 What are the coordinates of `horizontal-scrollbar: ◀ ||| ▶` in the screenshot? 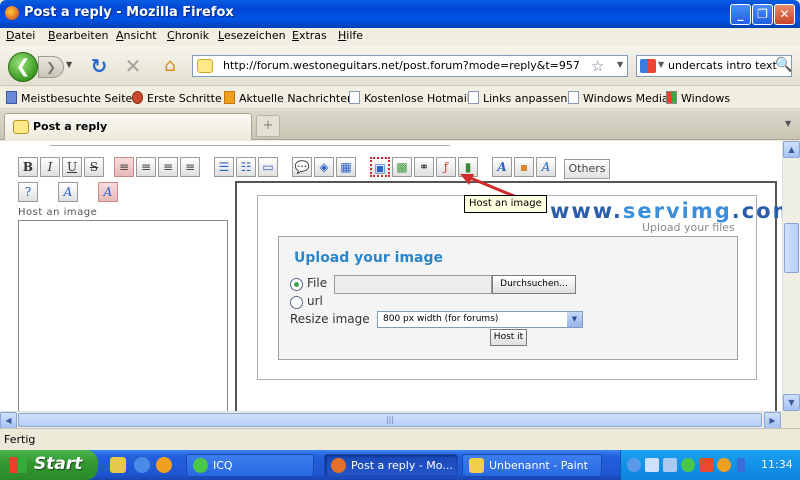 It's located at (391, 420).